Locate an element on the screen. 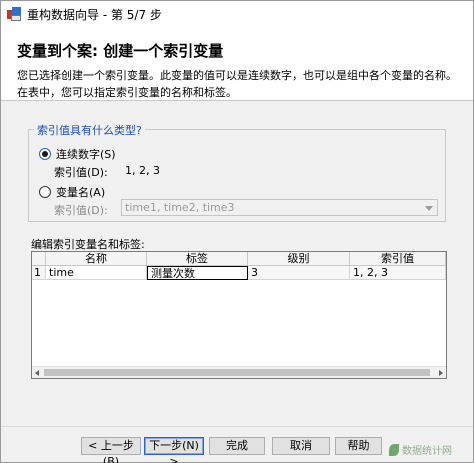 Image resolution: width=474 pixels, height=463 pixels. sequential-index-values-label: 索引值(D): is located at coordinates (81, 172).